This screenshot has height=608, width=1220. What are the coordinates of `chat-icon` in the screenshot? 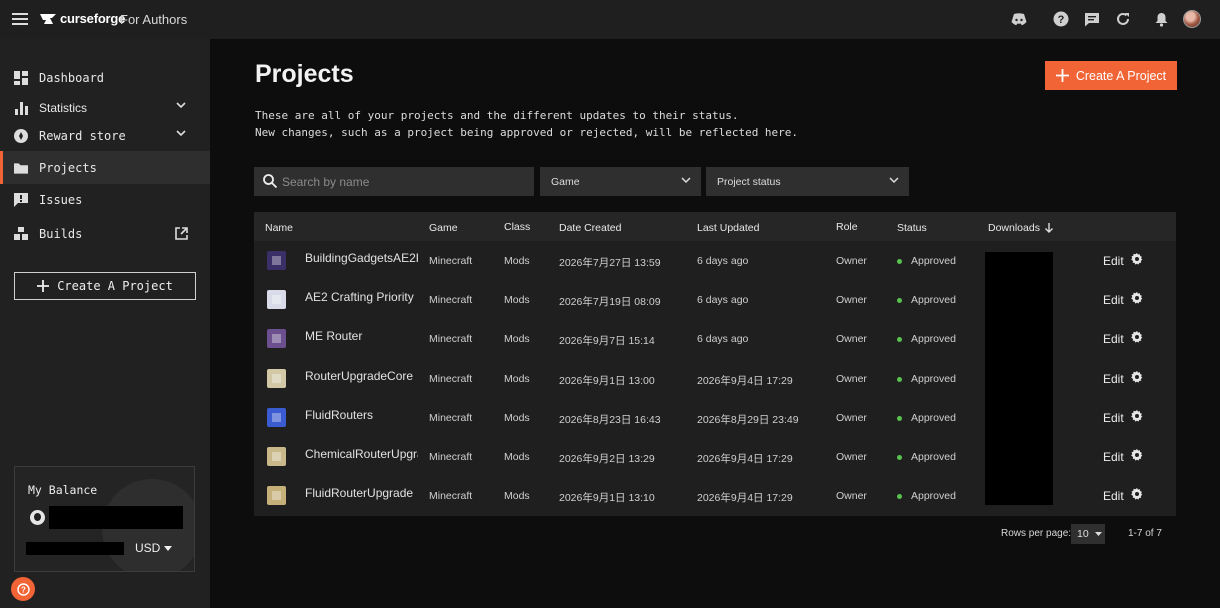 It's located at (1092, 19).